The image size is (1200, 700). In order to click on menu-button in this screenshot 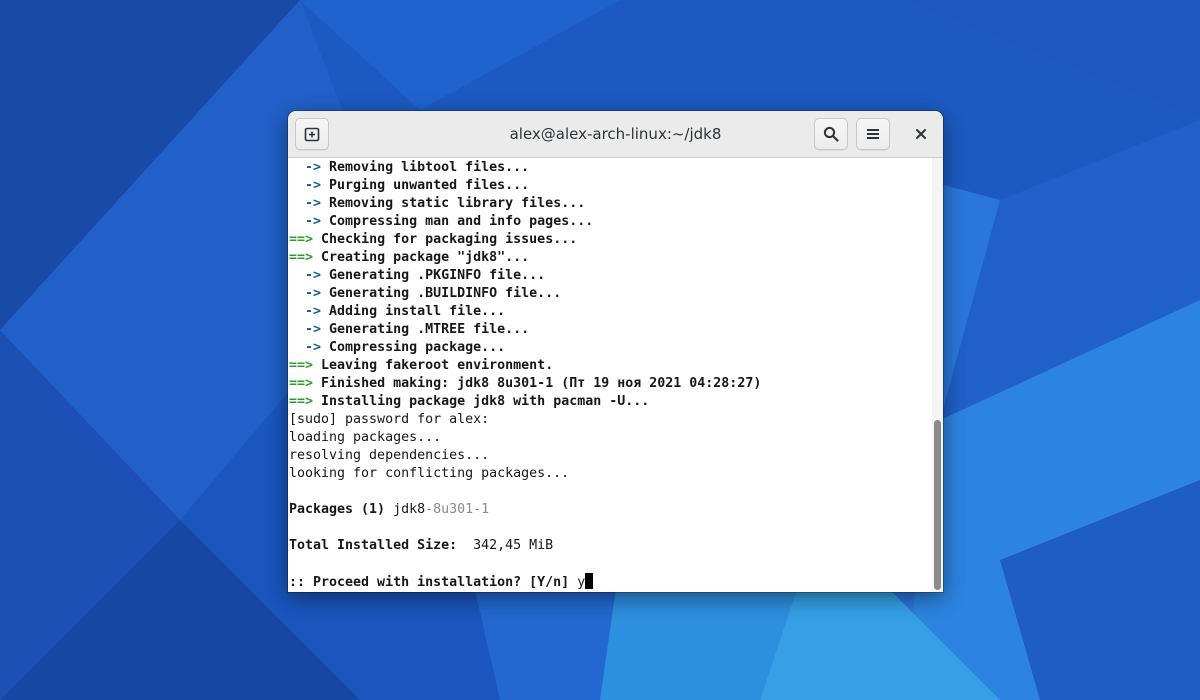, I will do `click(873, 134)`.